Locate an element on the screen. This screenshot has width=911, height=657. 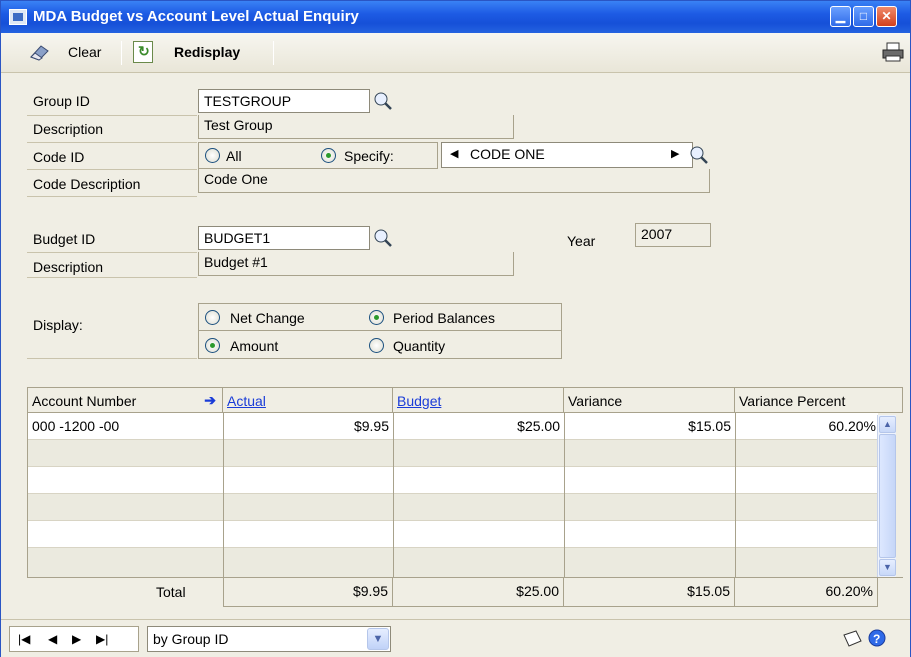
row-variance-percent: 60.20% is located at coordinates (852, 426).